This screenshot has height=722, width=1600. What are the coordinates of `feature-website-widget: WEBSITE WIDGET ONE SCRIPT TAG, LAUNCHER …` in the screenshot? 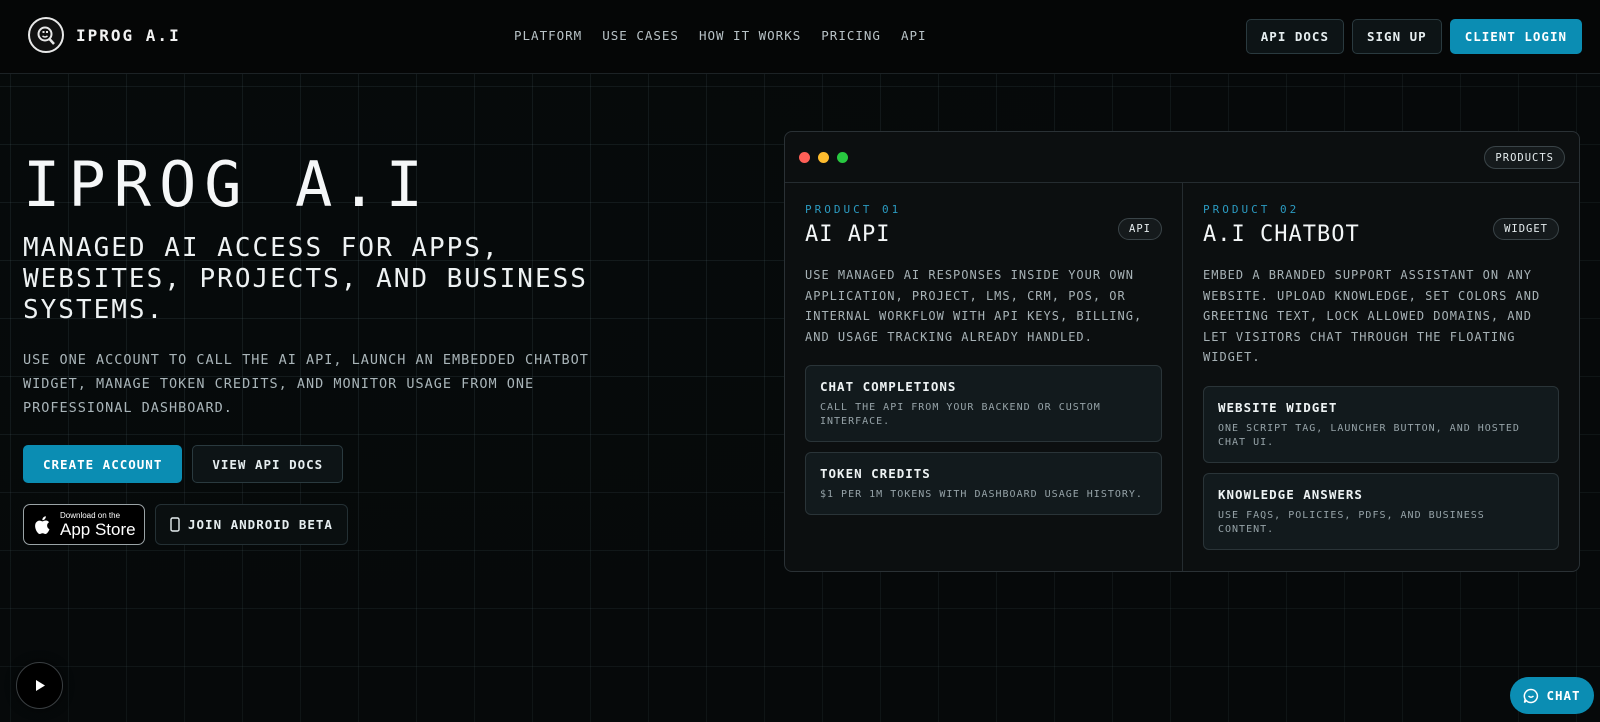 It's located at (1381, 424).